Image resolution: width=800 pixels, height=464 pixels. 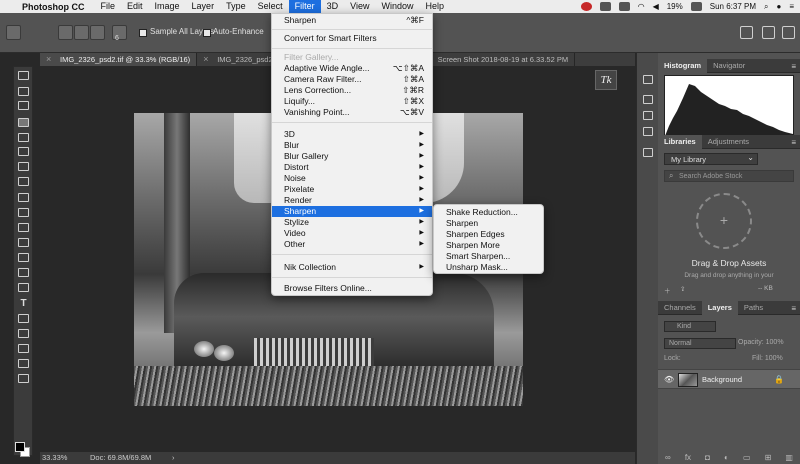 What do you see at coordinates (497, 59) in the screenshot?
I see `tab-document-3: Screen Shot 2018-08-19 at 6.33.52 PM` at bounding box center [497, 59].